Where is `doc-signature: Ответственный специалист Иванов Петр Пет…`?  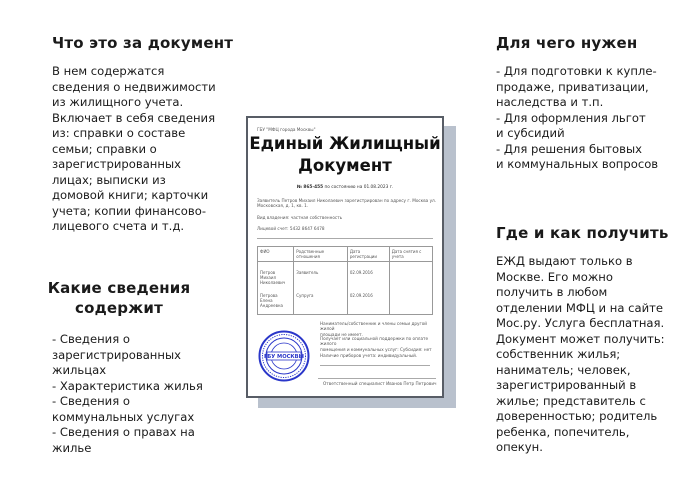 doc-signature: Ответственный специалист Иванов Петр Пет… is located at coordinates (380, 383).